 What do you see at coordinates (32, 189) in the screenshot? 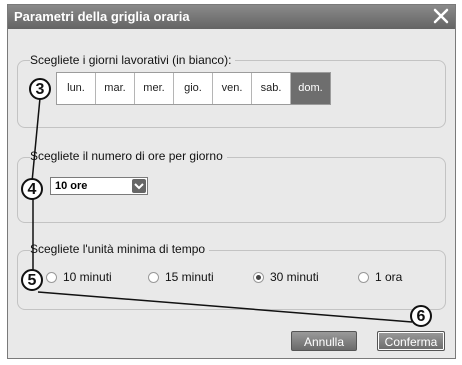
I see `callout-4: 4` at bounding box center [32, 189].